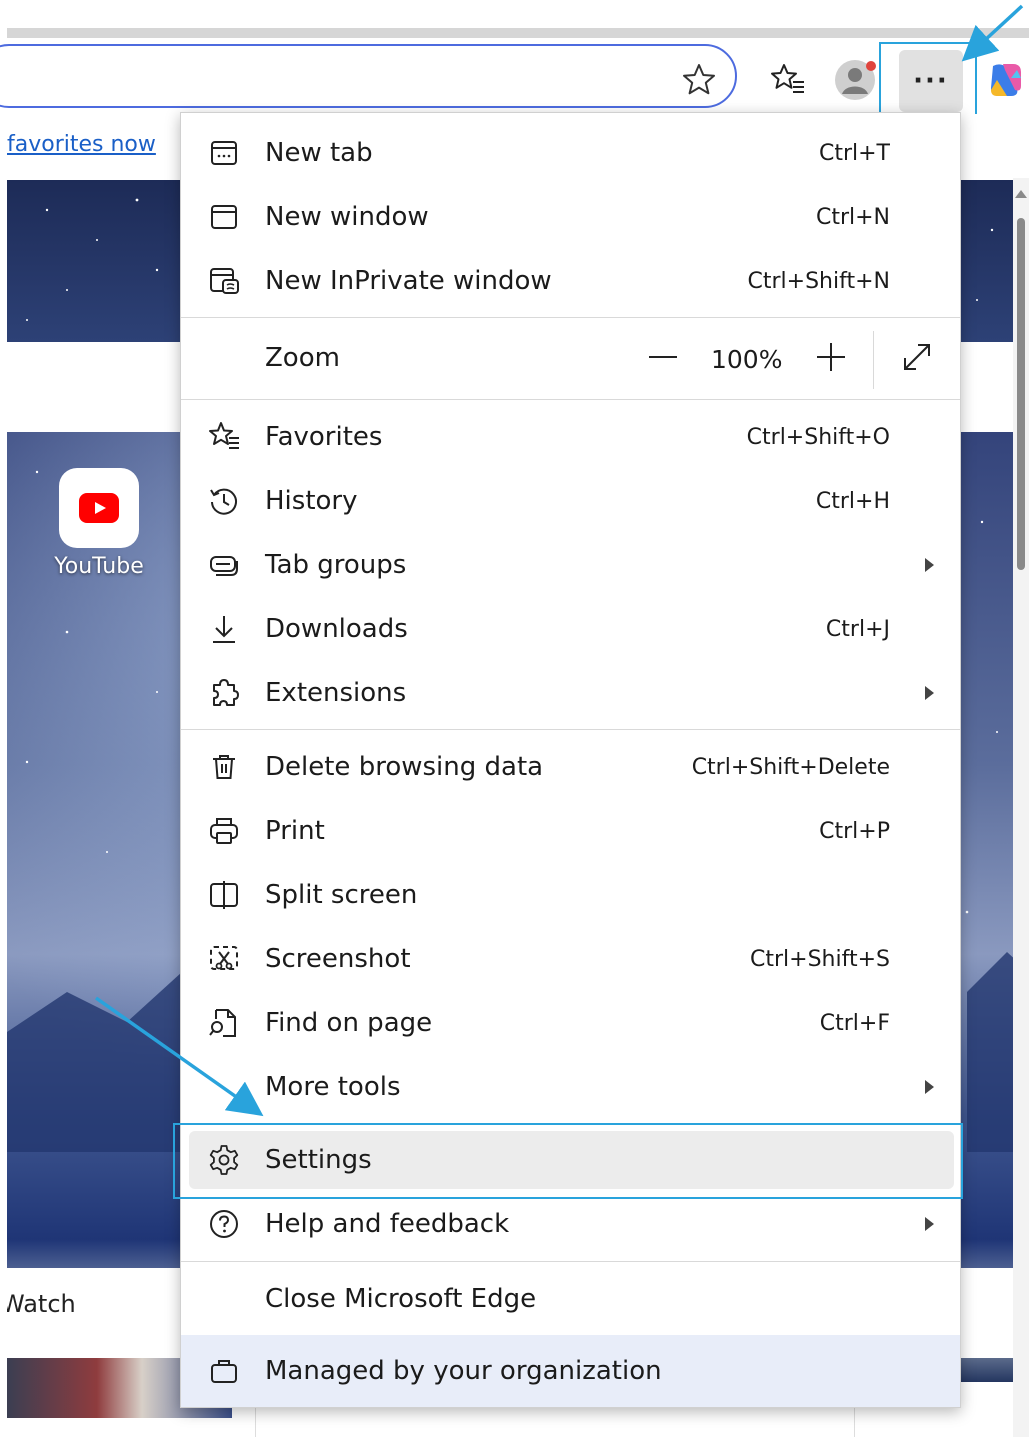 The width and height of the screenshot is (1029, 1437). I want to click on browser-toolbar: ···, so click(514, 78).